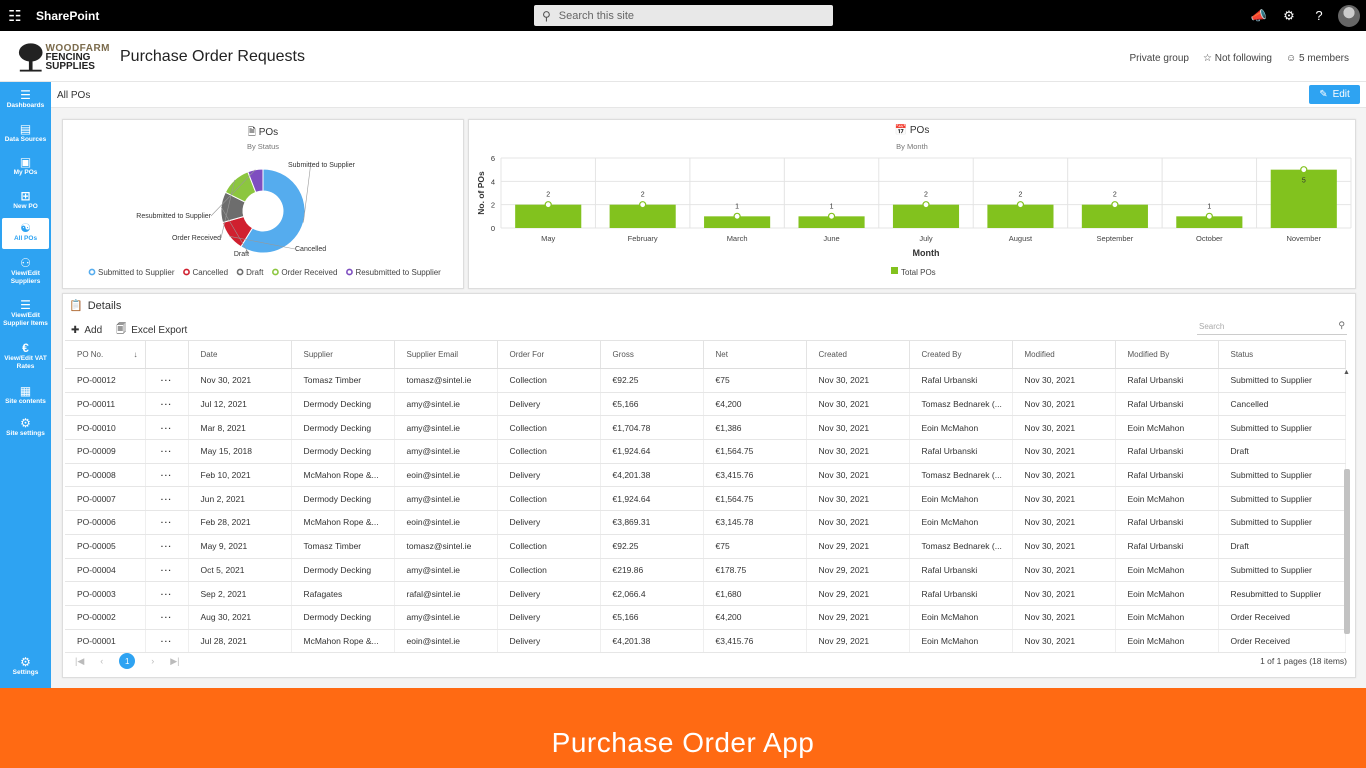 The height and width of the screenshot is (768, 1366). I want to click on column-header: Gross, so click(652, 354).